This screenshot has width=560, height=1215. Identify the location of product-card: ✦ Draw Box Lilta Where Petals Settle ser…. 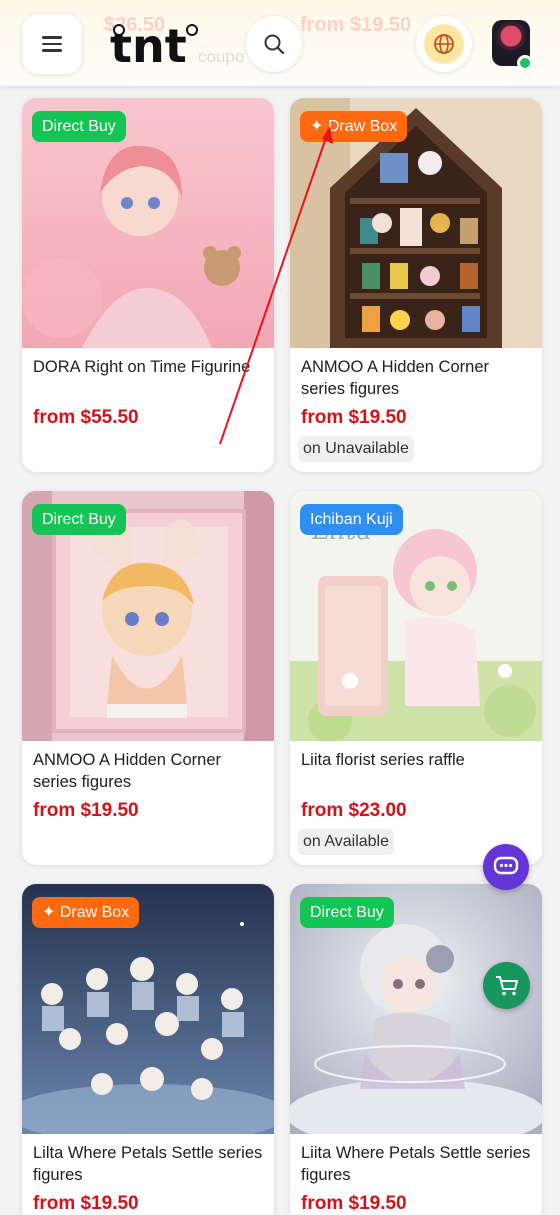
(148, 1049).